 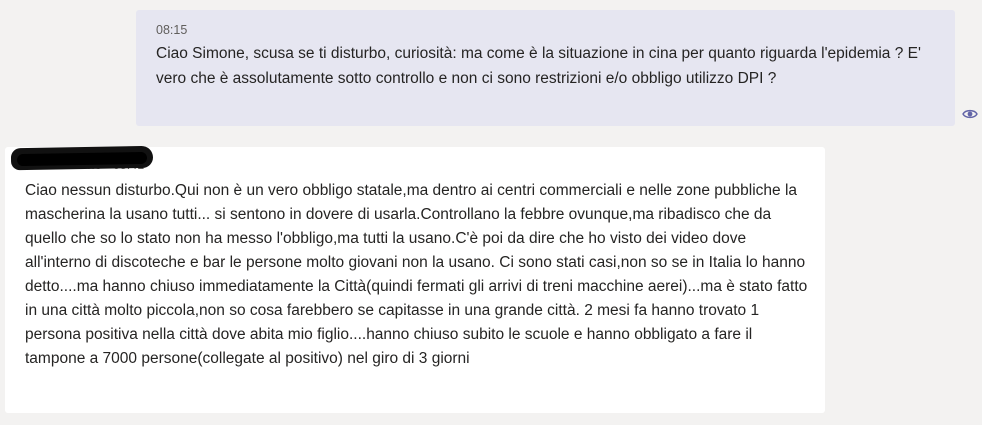 I want to click on message-timestamp: 08:15, so click(x=172, y=30).